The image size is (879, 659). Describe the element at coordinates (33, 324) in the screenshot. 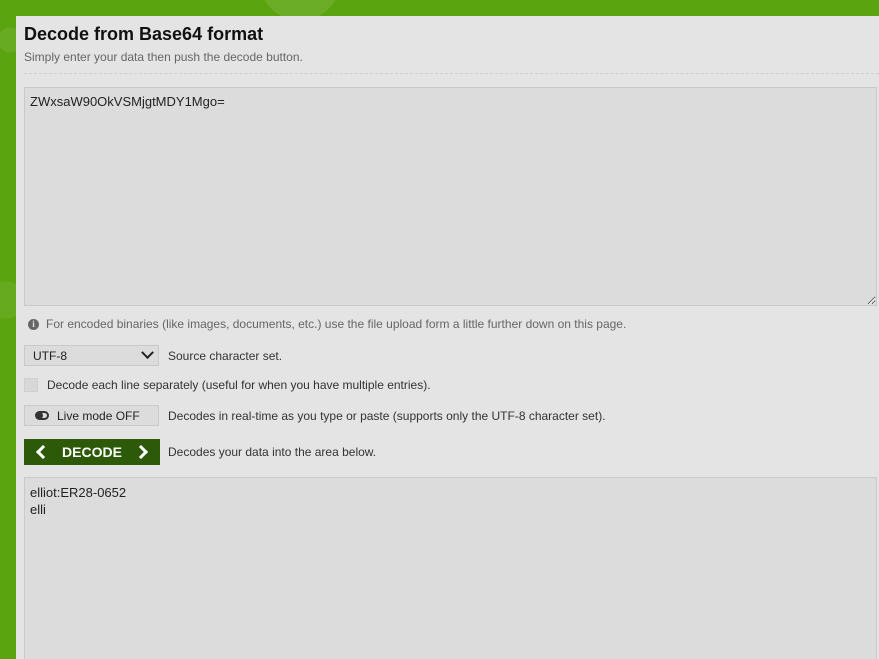

I see `info-icon: i` at that location.